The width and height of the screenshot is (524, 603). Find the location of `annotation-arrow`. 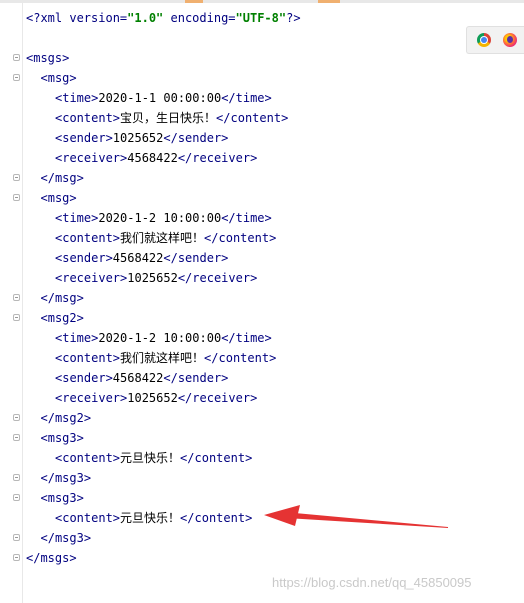

annotation-arrow is located at coordinates (356, 516).